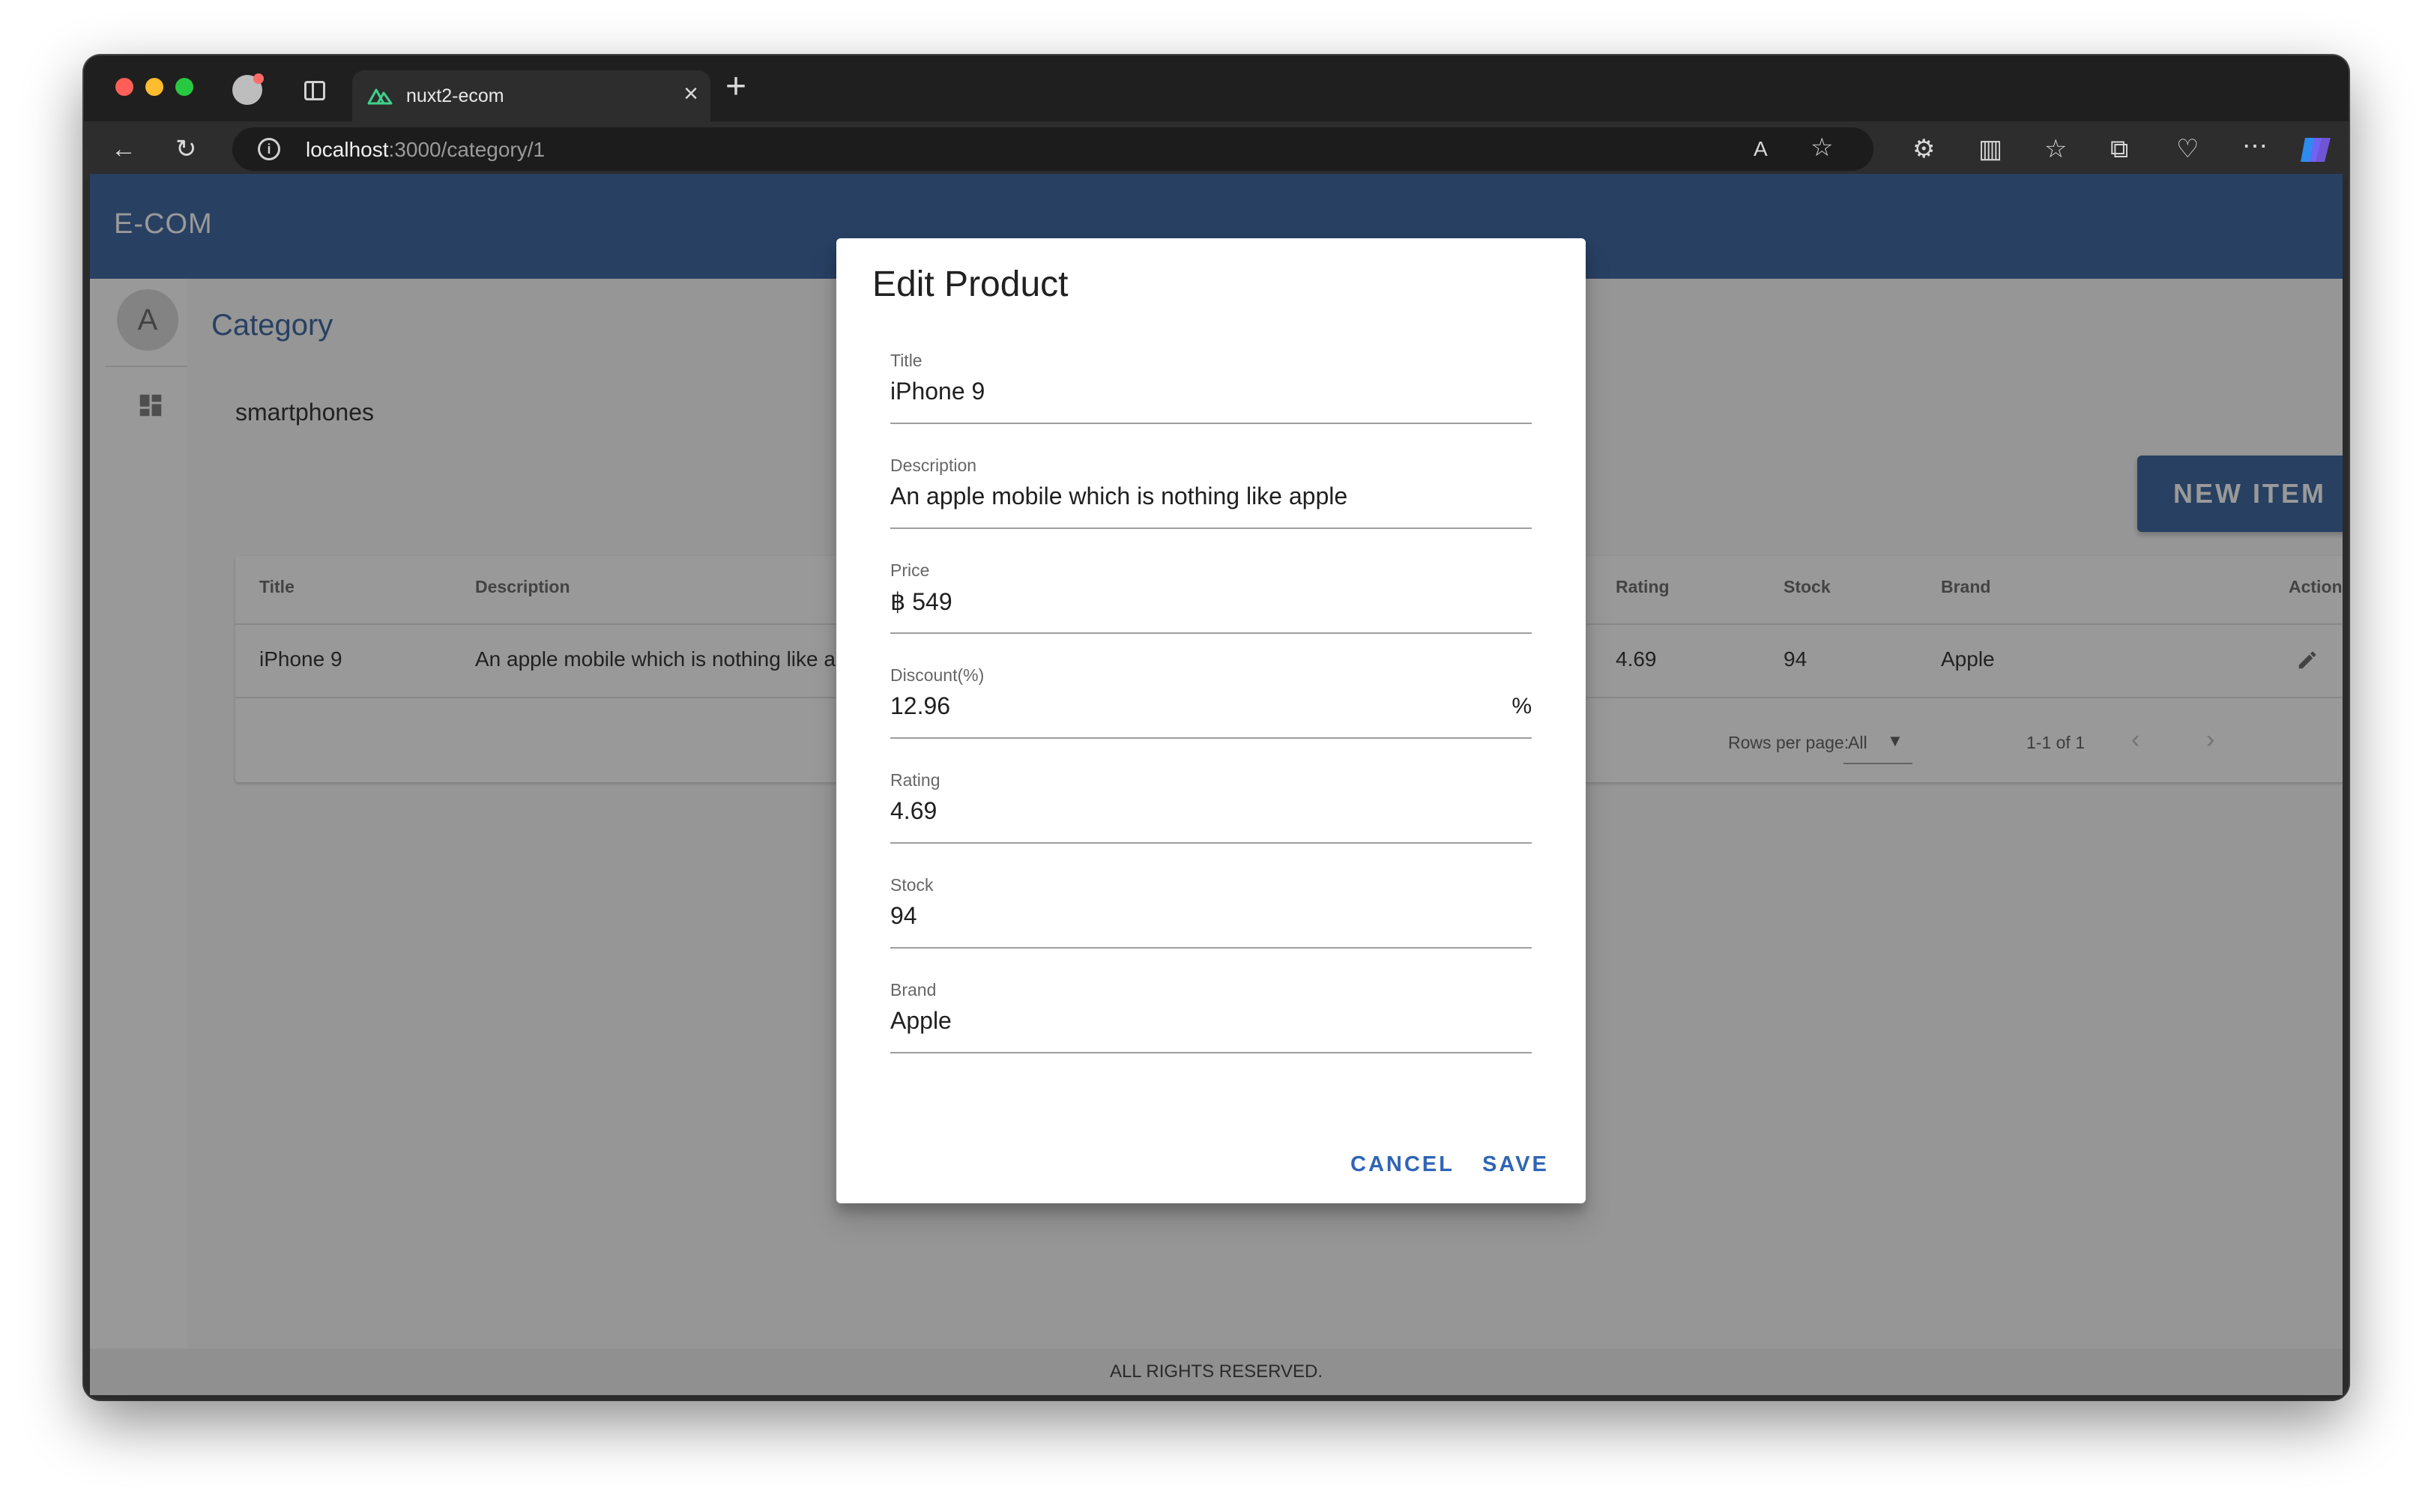 Image resolution: width=2434 pixels, height=1512 pixels. What do you see at coordinates (2187, 149) in the screenshot?
I see `browser-essentials-icon: ♡` at bounding box center [2187, 149].